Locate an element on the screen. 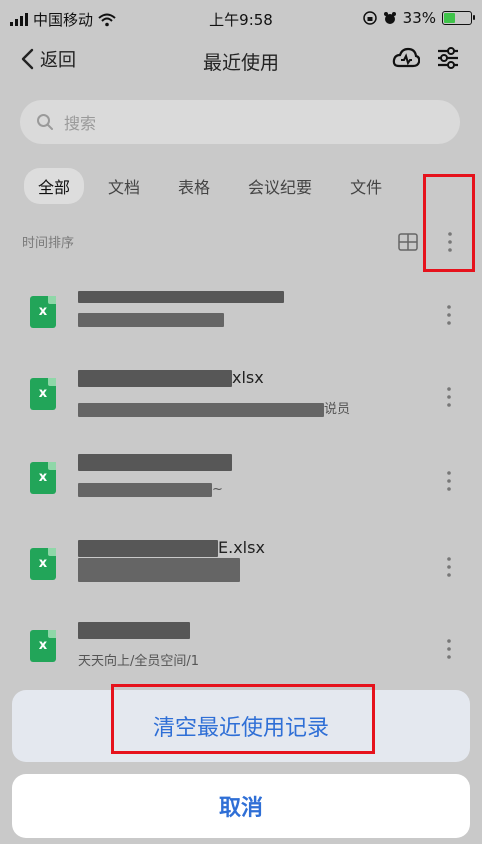 This screenshot has height=844, width=482. filter-settings-icon is located at coordinates (448, 58).